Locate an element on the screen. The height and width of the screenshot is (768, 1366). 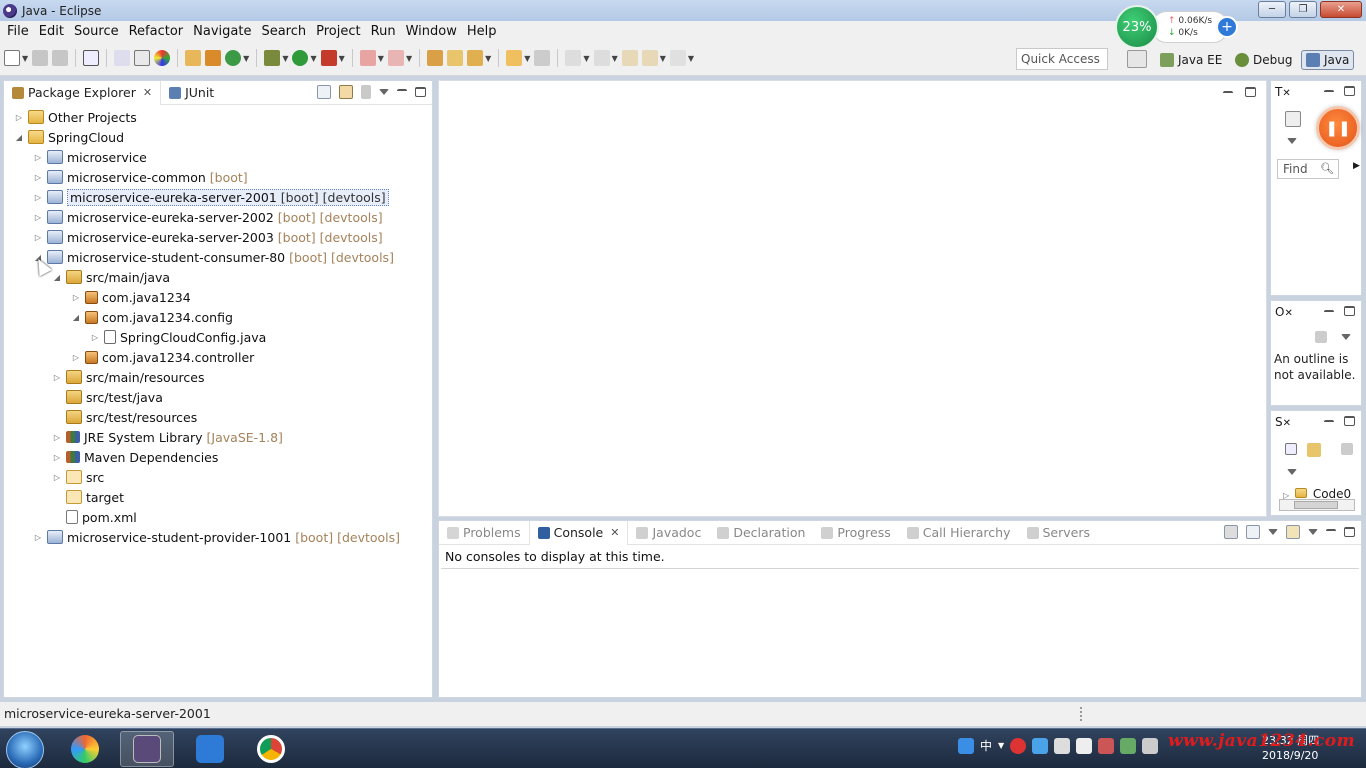
tree-row: ▷ microservice is located at coordinates (218, 157).